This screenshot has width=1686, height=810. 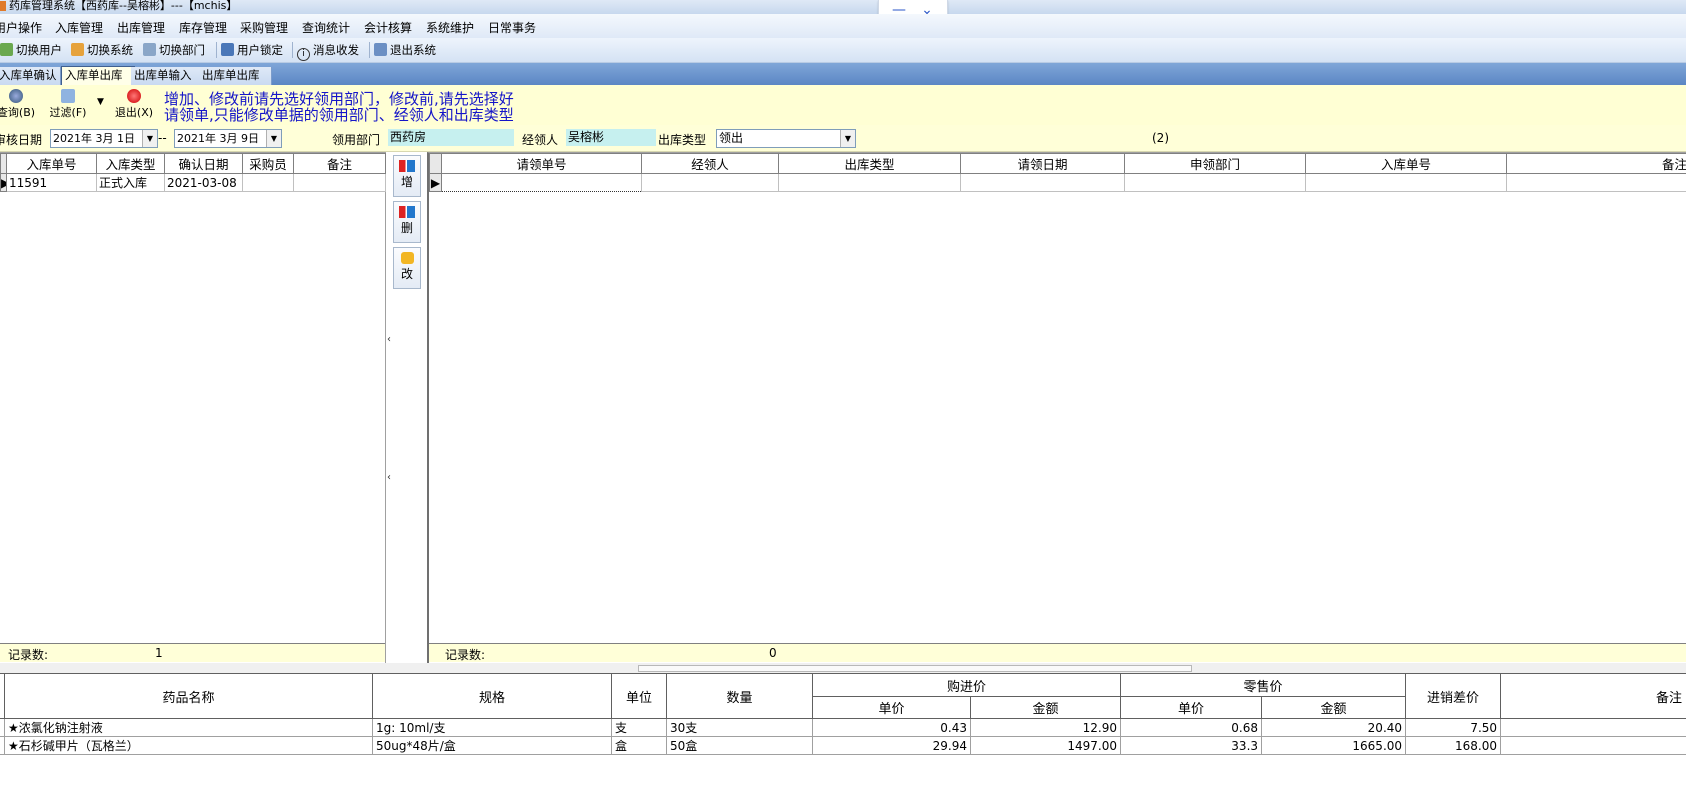 I want to click on col-spec: 规格, so click(x=492, y=696).